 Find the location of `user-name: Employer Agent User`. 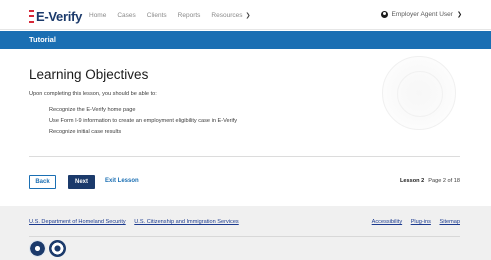

user-name: Employer Agent User is located at coordinates (422, 14).